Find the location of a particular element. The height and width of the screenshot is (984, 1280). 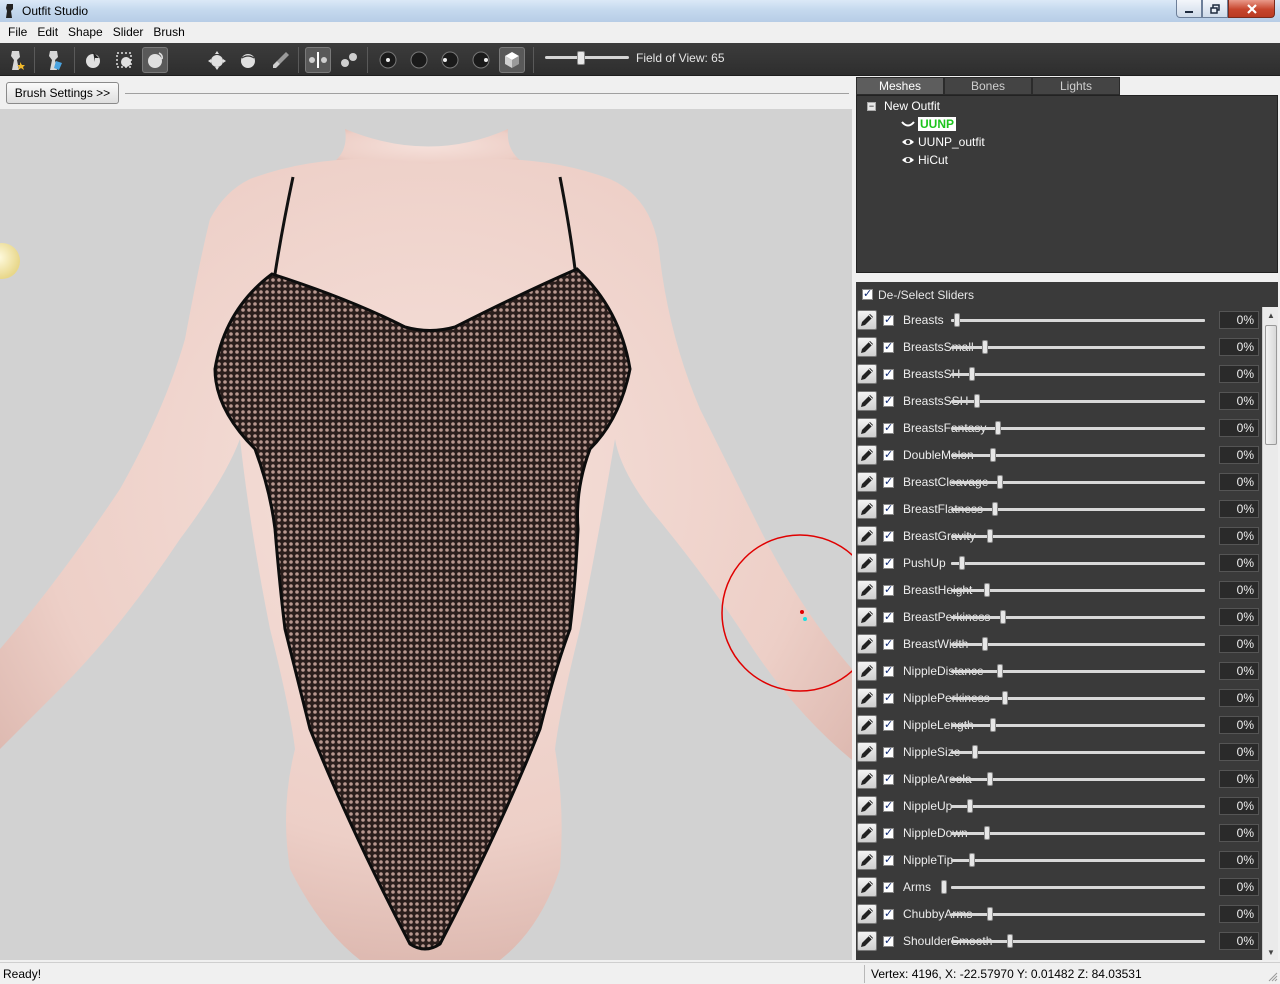

load-outfit-button is located at coordinates (55, 60).